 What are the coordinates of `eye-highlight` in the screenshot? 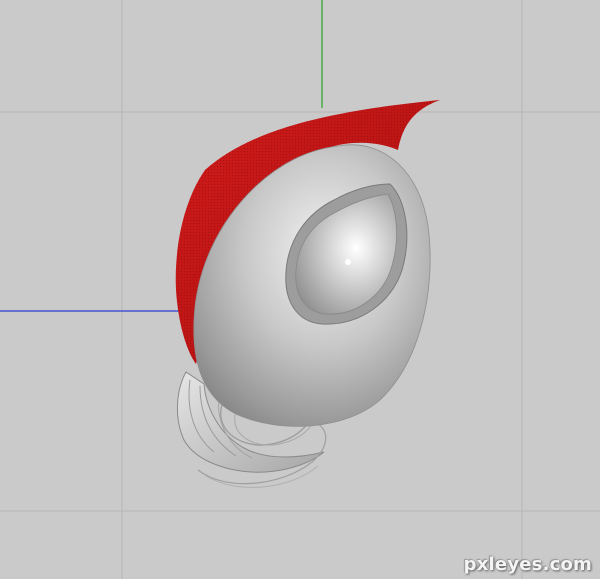 It's located at (348, 262).